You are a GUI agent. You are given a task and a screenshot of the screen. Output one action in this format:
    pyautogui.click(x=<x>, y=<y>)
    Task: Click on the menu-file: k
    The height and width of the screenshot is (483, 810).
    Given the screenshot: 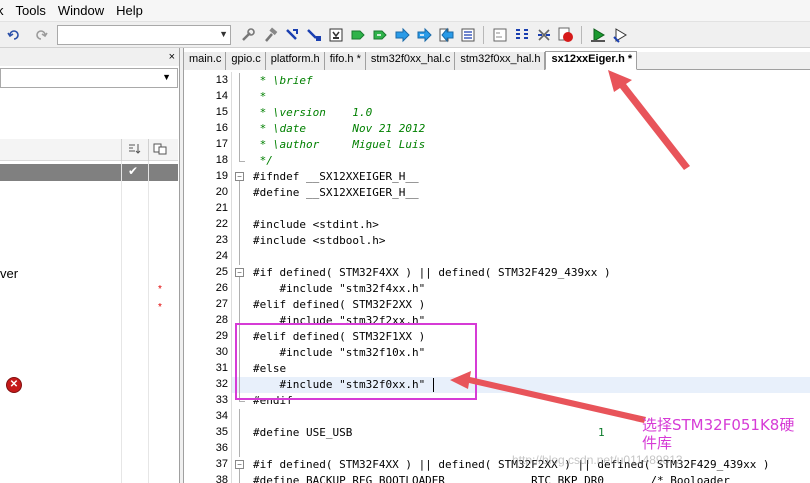 What is the action you would take?
    pyautogui.click(x=6, y=10)
    